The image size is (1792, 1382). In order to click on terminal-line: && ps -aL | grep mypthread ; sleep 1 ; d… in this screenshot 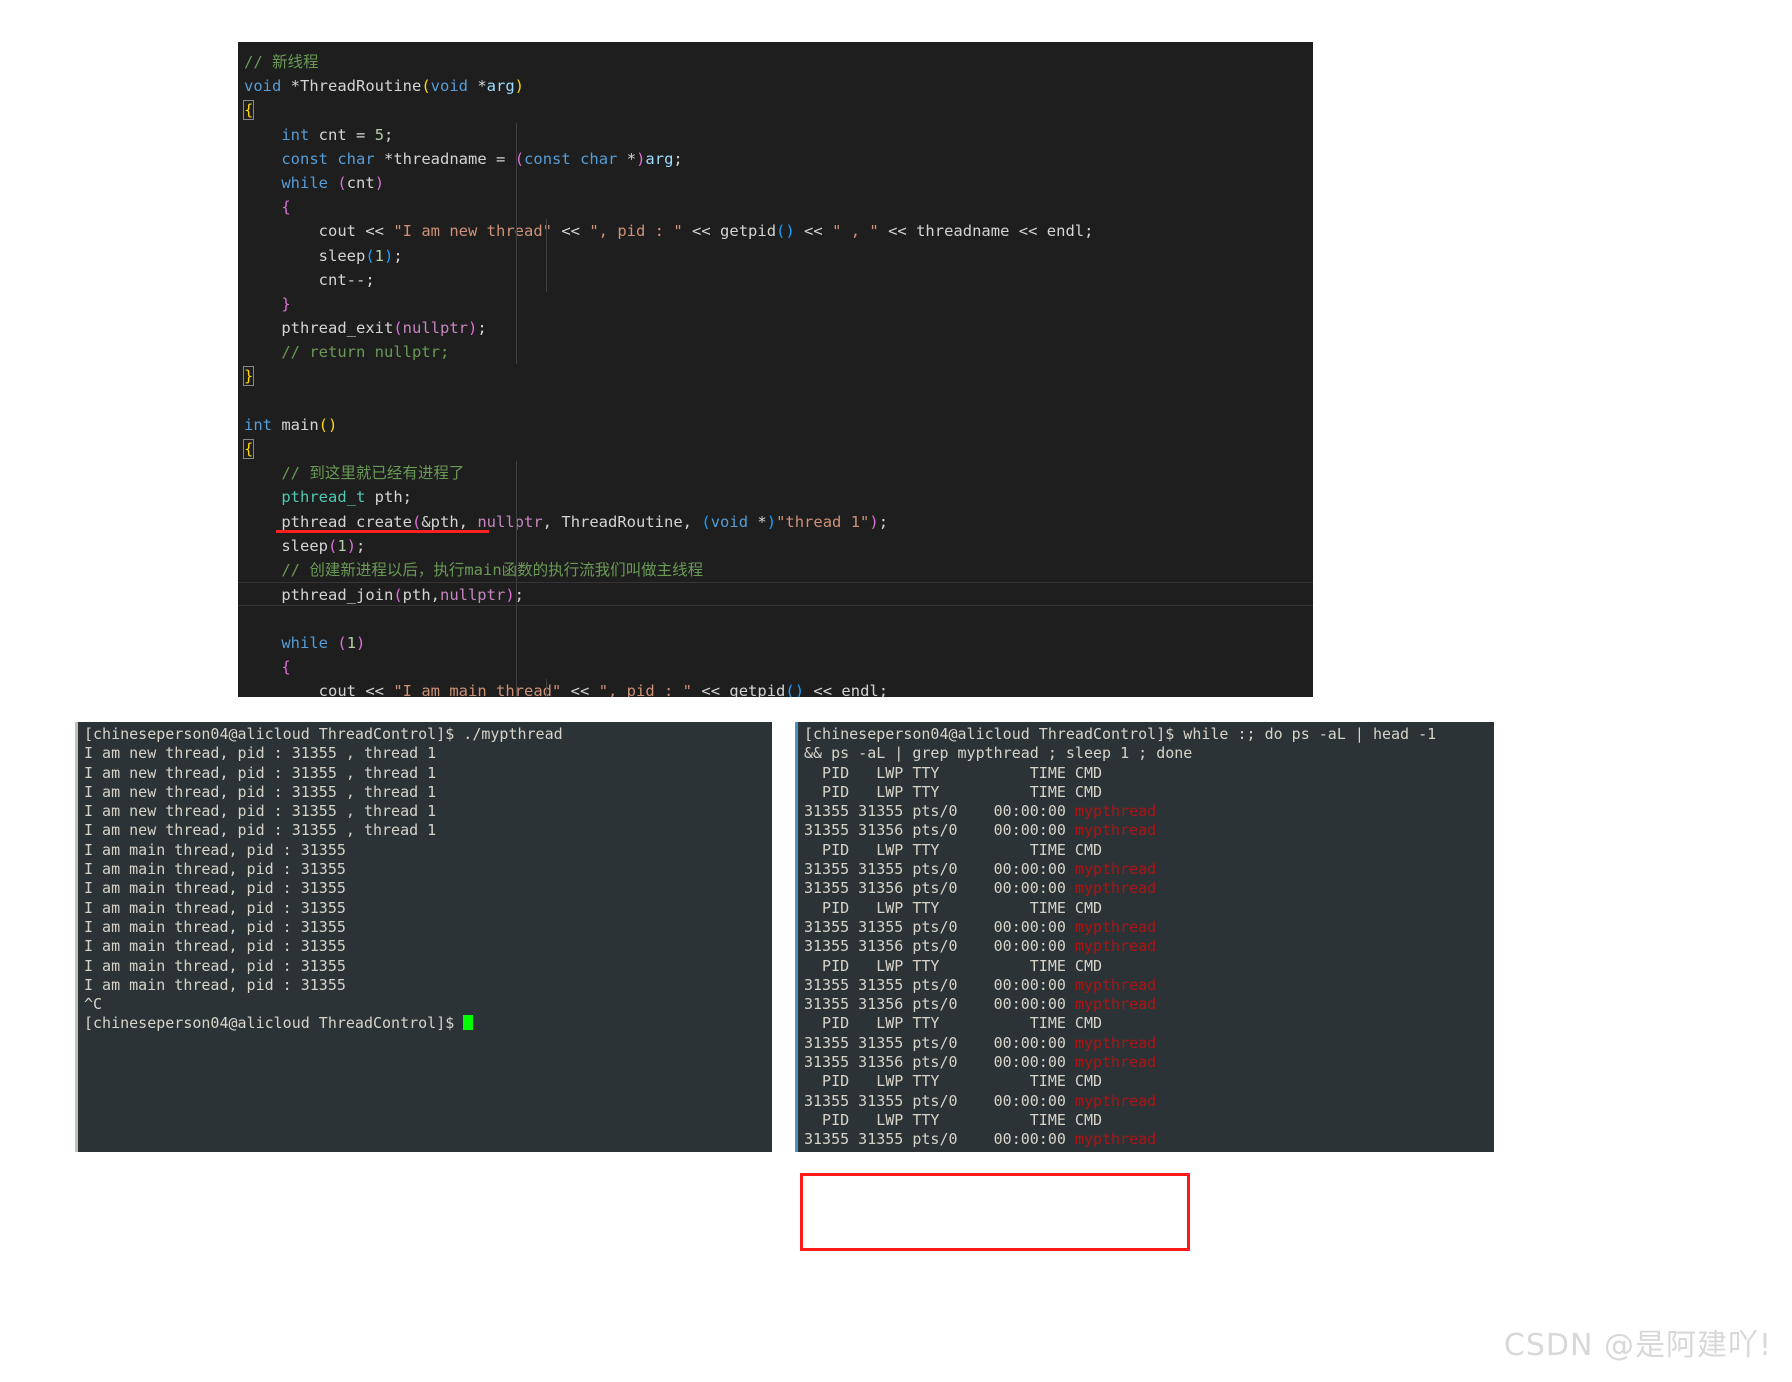, I will do `click(998, 753)`.